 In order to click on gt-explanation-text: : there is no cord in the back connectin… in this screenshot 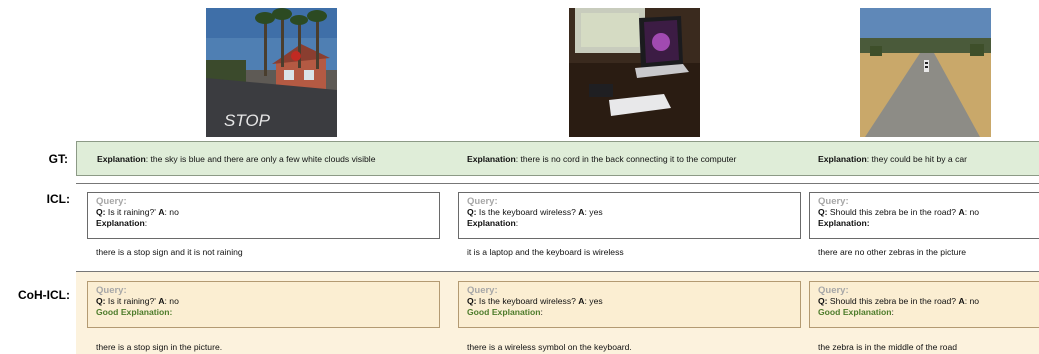, I will do `click(626, 159)`.